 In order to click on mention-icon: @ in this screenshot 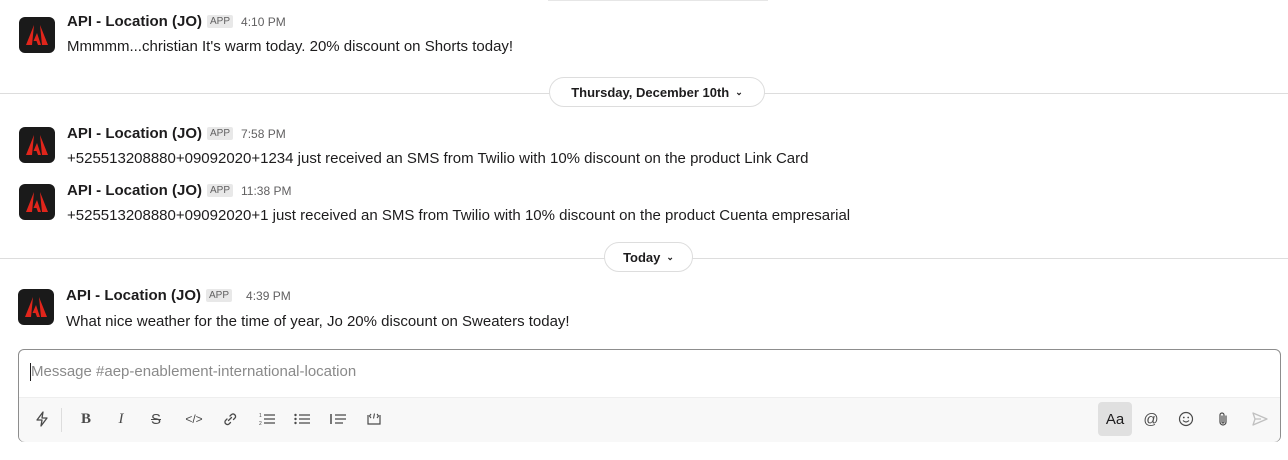, I will do `click(1151, 419)`.